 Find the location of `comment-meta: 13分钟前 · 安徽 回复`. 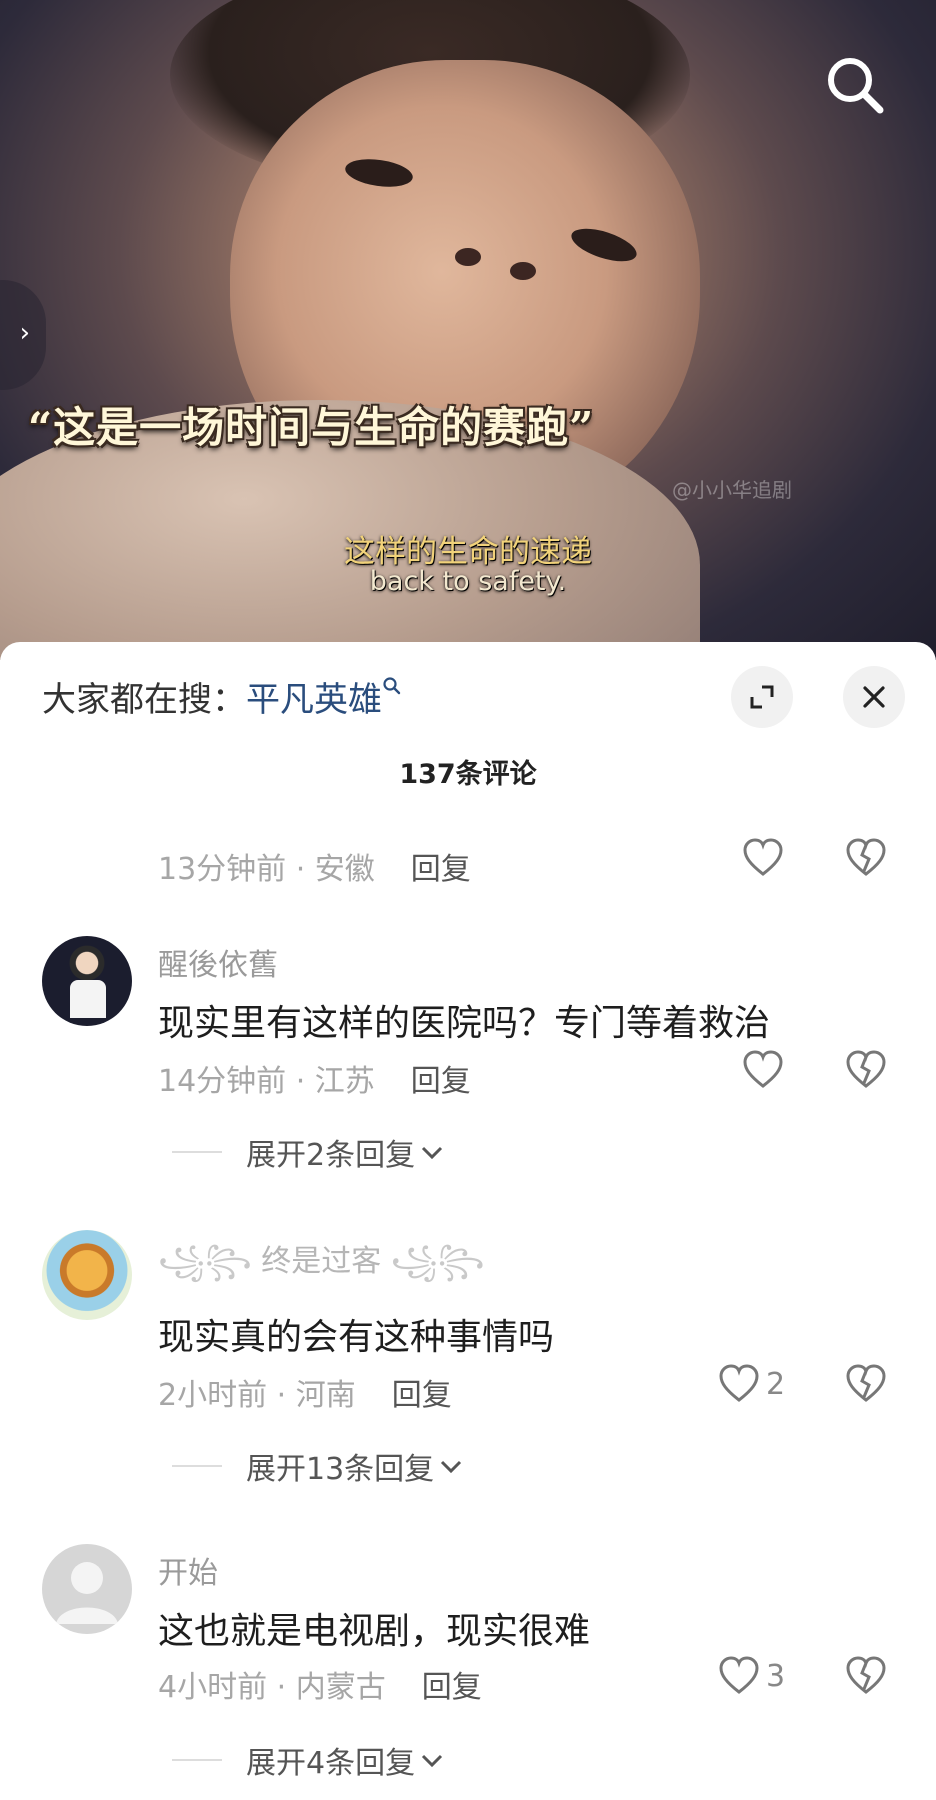

comment-meta: 13分钟前 · 安徽 回复 is located at coordinates (314, 866).